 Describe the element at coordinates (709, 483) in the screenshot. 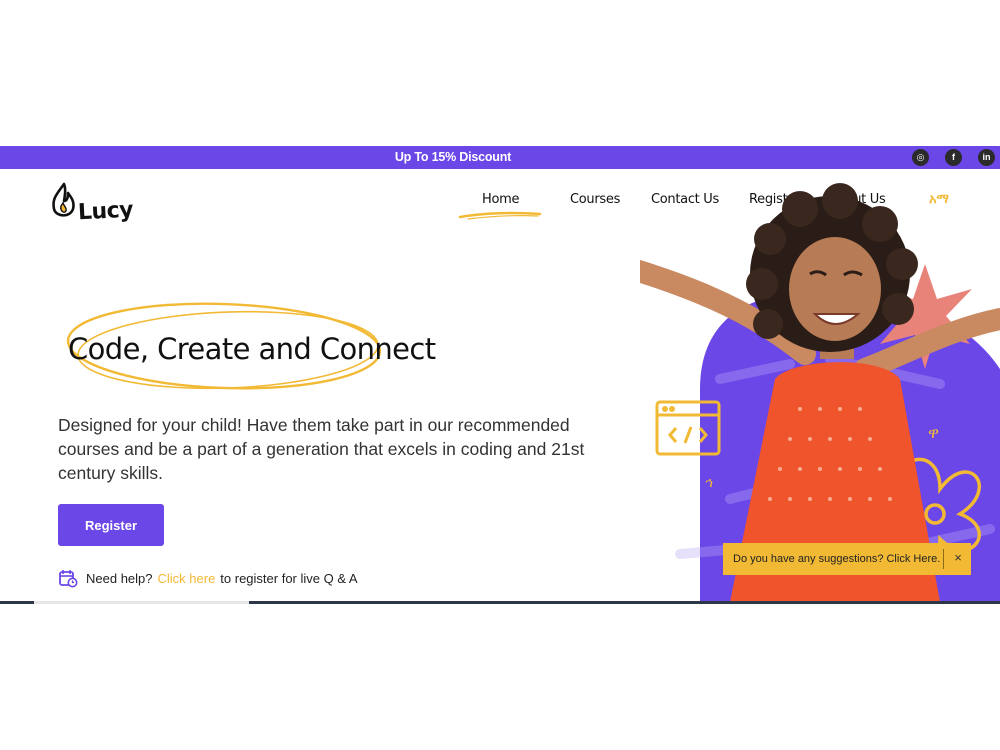

I see `svg-text: ኅ` at that location.